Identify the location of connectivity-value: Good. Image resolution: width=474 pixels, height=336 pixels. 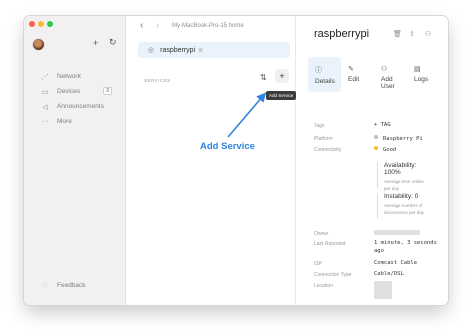
(385, 149).